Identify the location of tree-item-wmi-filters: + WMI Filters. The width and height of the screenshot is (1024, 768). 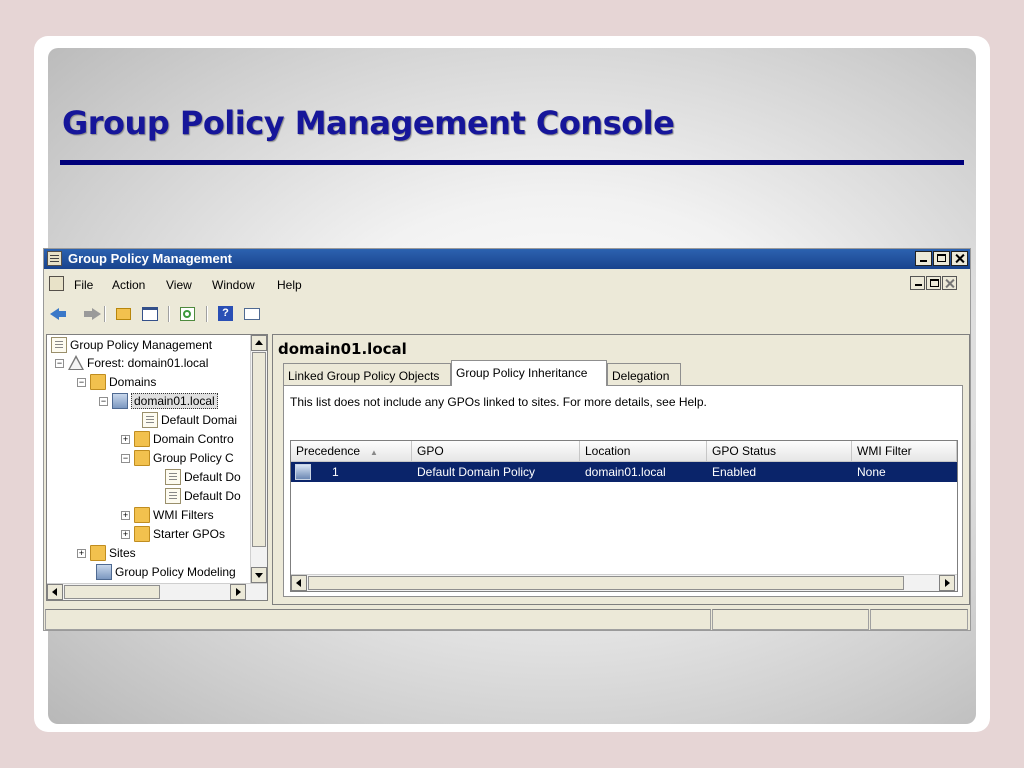
(167, 515).